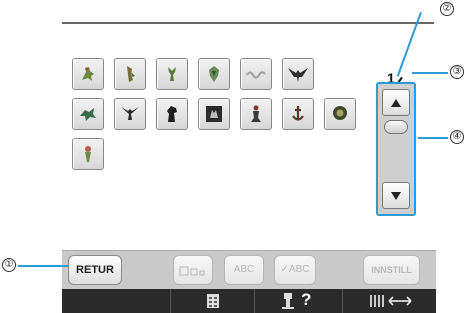 This screenshot has height=313, width=474. Describe the element at coordinates (43, 266) in the screenshot. I see `callout-1-line` at that location.